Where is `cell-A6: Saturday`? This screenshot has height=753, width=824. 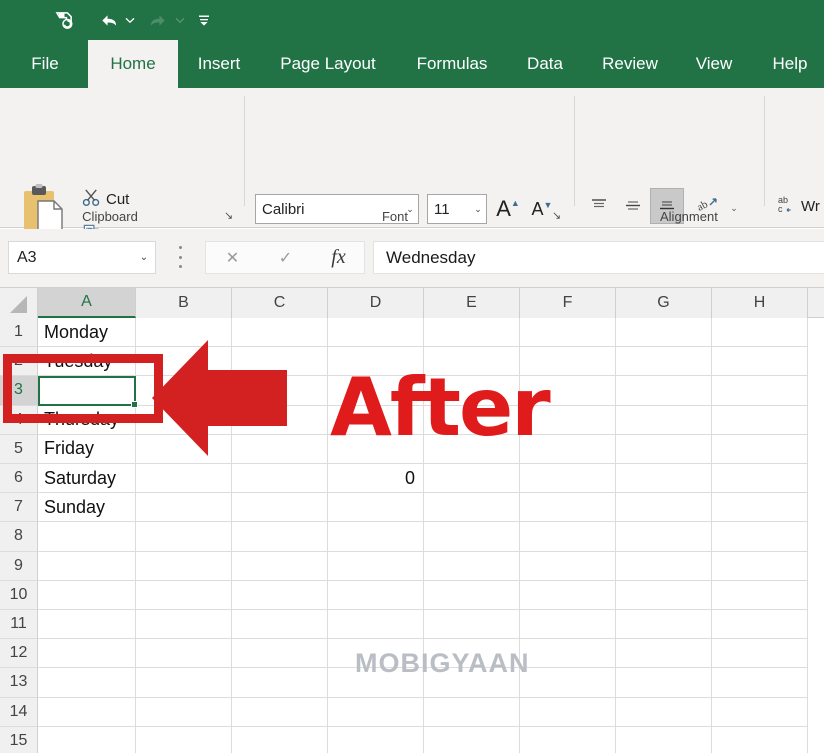 cell-A6: Saturday is located at coordinates (87, 479).